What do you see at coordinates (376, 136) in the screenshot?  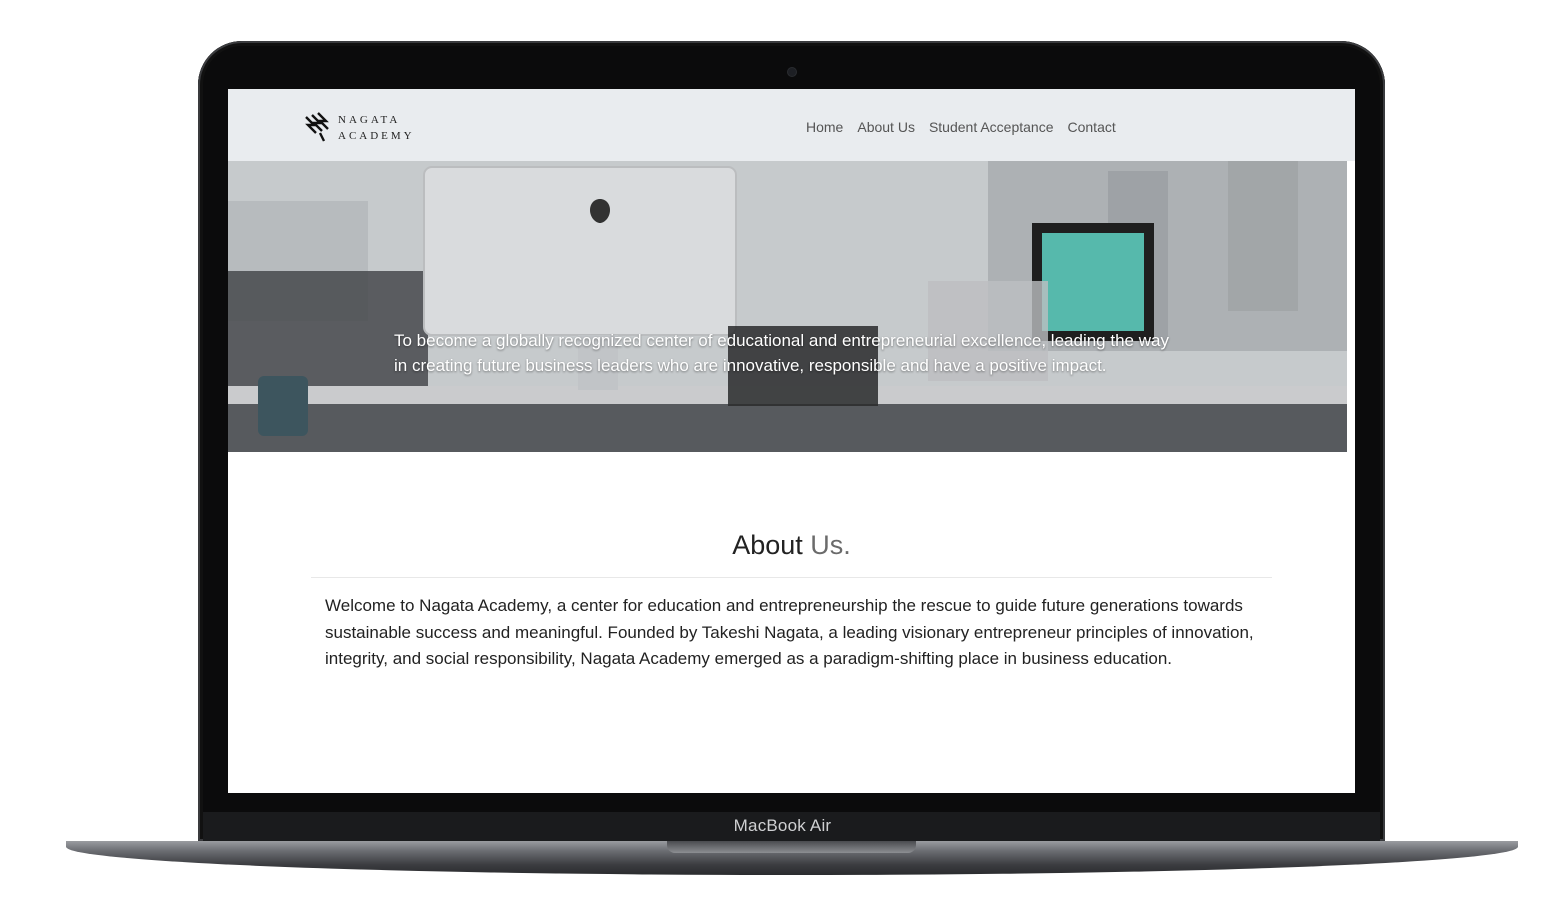 I see `logo-line-2: ACADEMY` at bounding box center [376, 136].